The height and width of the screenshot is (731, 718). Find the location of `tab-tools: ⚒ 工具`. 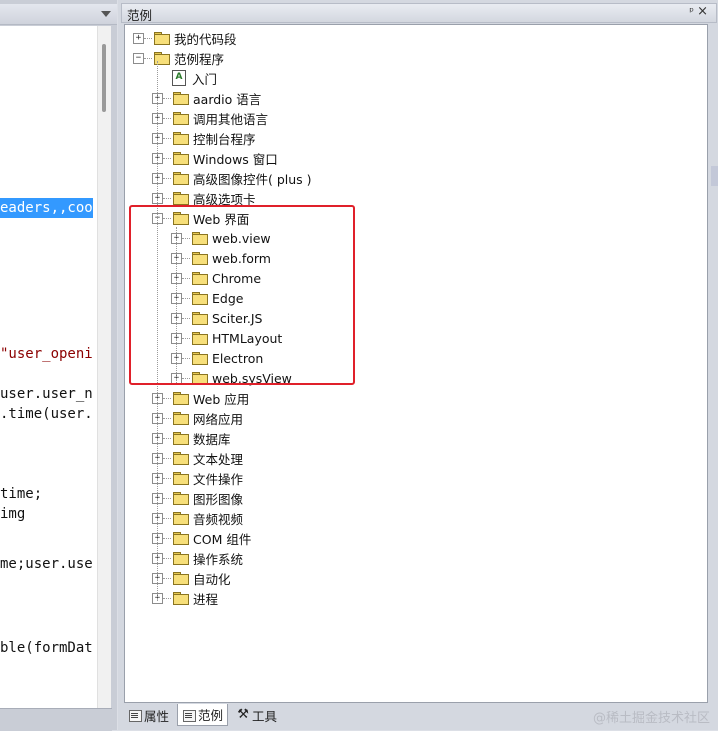

tab-tools: ⚒ 工具 is located at coordinates (256, 715).